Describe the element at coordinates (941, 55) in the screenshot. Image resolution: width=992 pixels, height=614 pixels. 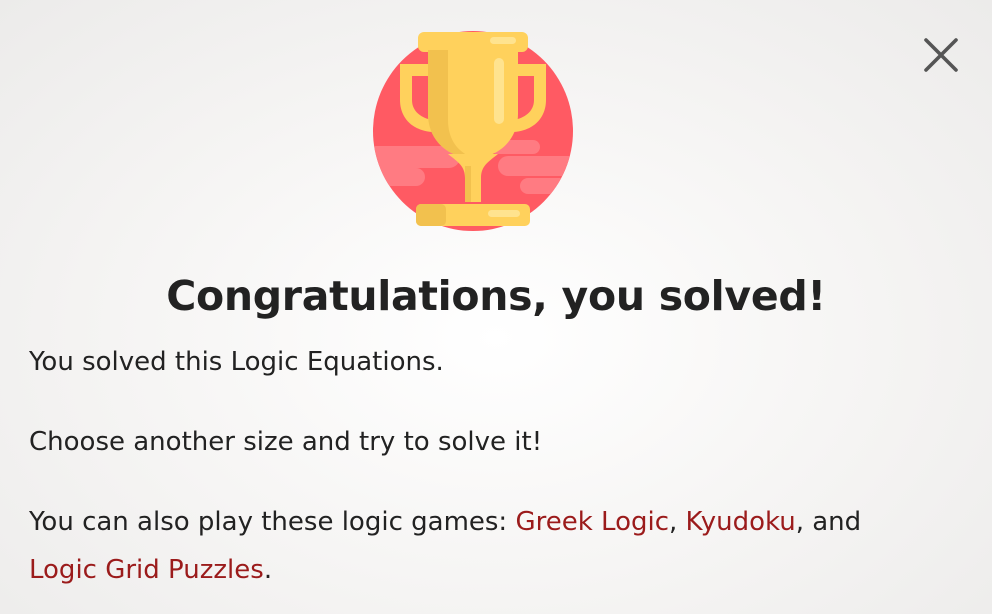
I see `close-icon` at that location.